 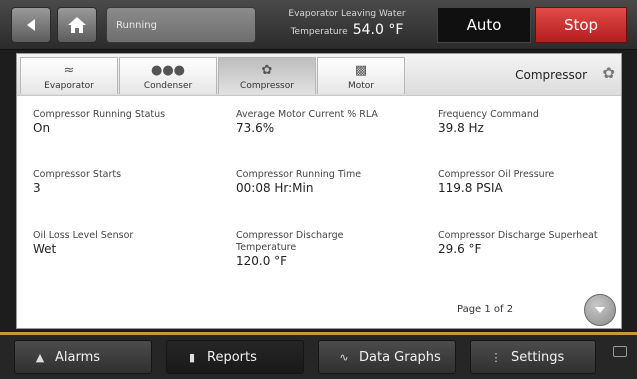 I want to click on reading-value: 120.0 °F, so click(x=262, y=261).